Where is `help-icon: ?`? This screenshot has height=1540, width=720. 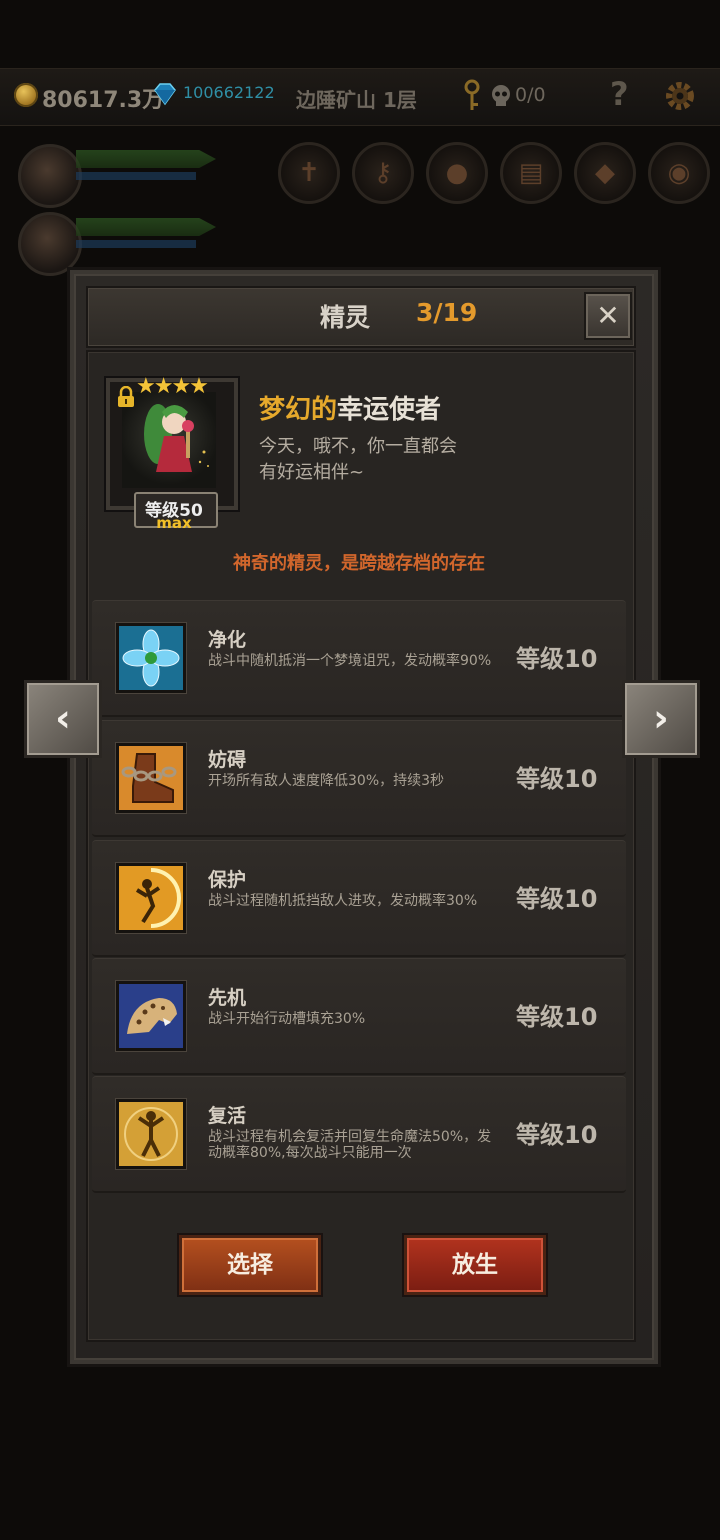 help-icon: ? is located at coordinates (619, 94).